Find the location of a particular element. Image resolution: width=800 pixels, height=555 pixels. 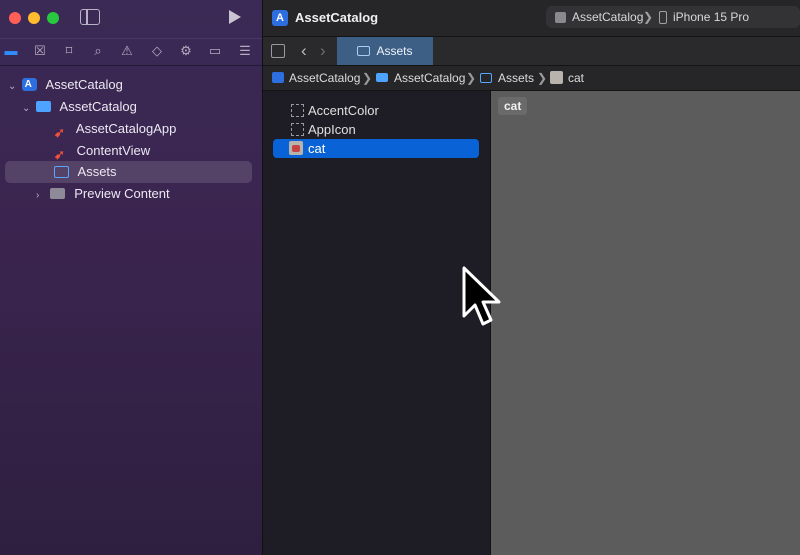

tree-item-label: ContentView is located at coordinates (113, 150).